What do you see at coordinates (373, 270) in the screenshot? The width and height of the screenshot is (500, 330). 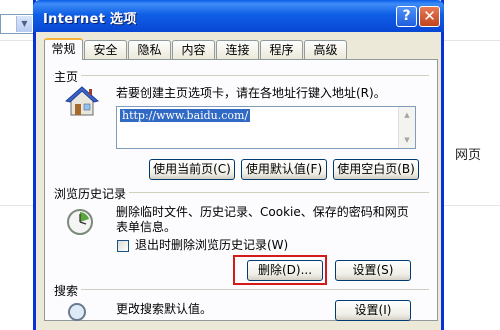 I see `history-settings-button: 设置(S)` at bounding box center [373, 270].